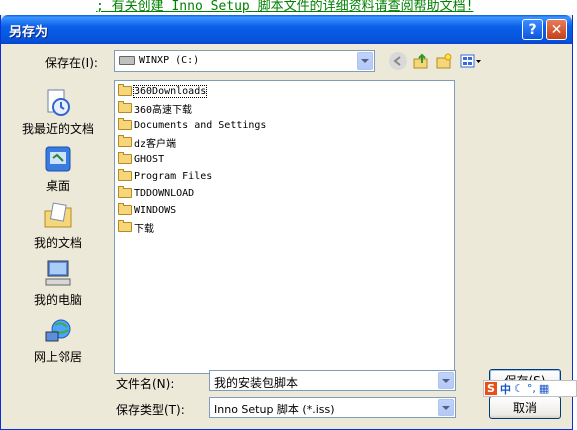 This screenshot has height=430, width=577. What do you see at coordinates (519, 388) in the screenshot?
I see `moon-icon: ☾` at bounding box center [519, 388].